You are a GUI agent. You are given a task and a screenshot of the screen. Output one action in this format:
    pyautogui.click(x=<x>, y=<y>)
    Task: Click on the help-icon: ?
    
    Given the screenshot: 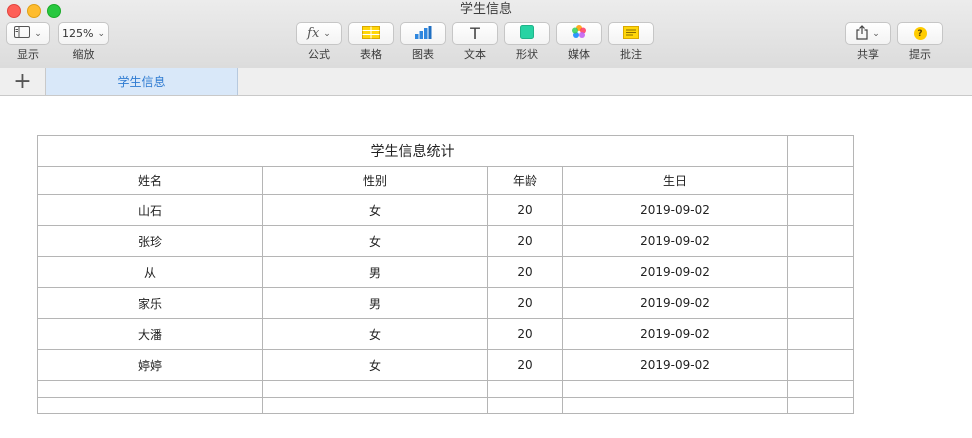 What is the action you would take?
    pyautogui.click(x=920, y=33)
    